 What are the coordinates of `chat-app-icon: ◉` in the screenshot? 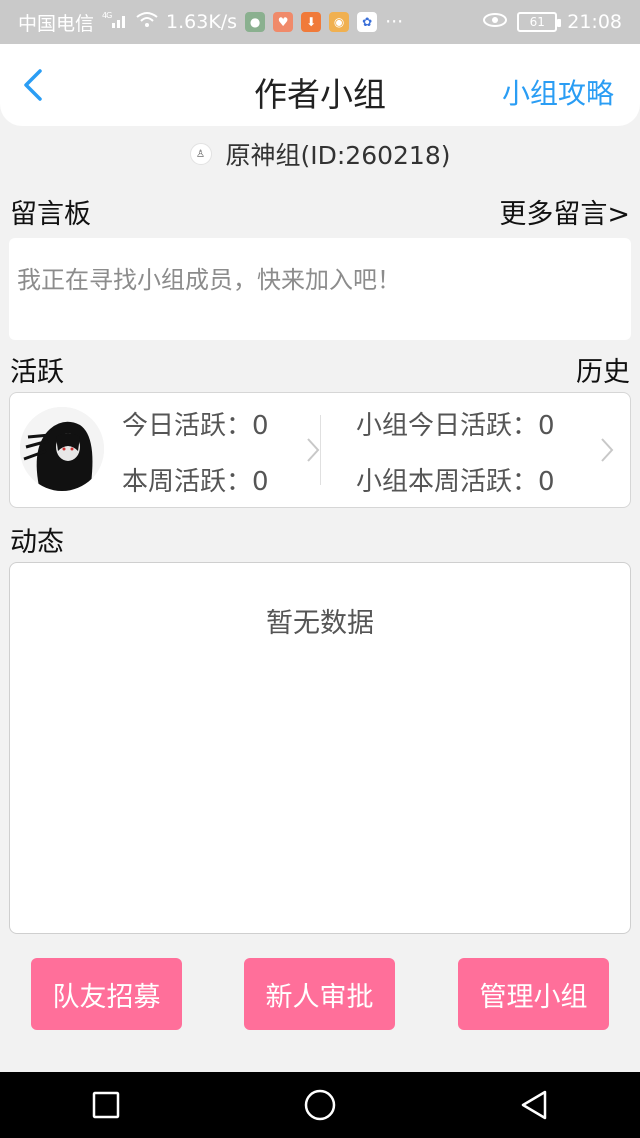 It's located at (339, 22).